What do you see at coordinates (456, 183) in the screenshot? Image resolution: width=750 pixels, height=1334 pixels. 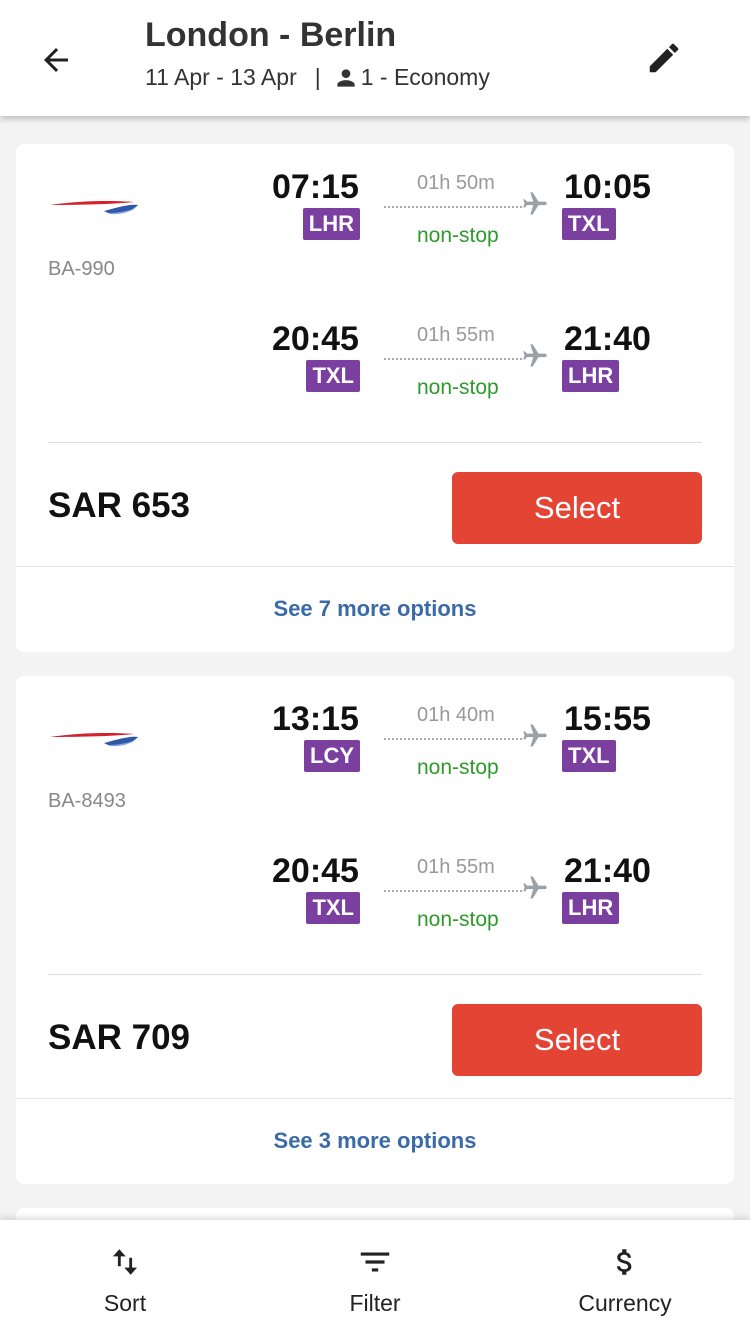 I see `flight-duration: 01h 50m` at bounding box center [456, 183].